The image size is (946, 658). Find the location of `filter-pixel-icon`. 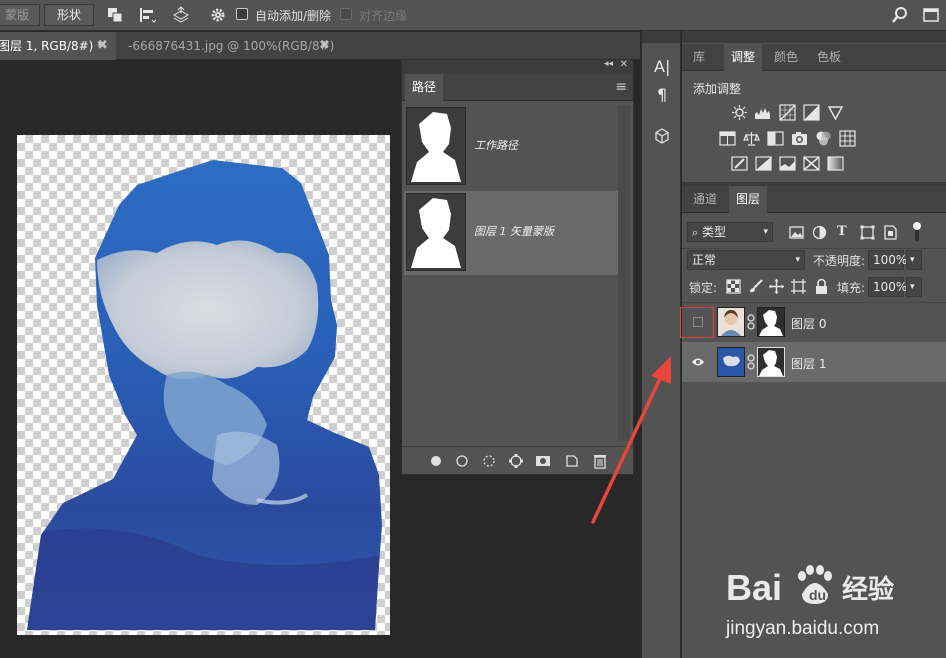

filter-pixel-icon is located at coordinates (796, 232).